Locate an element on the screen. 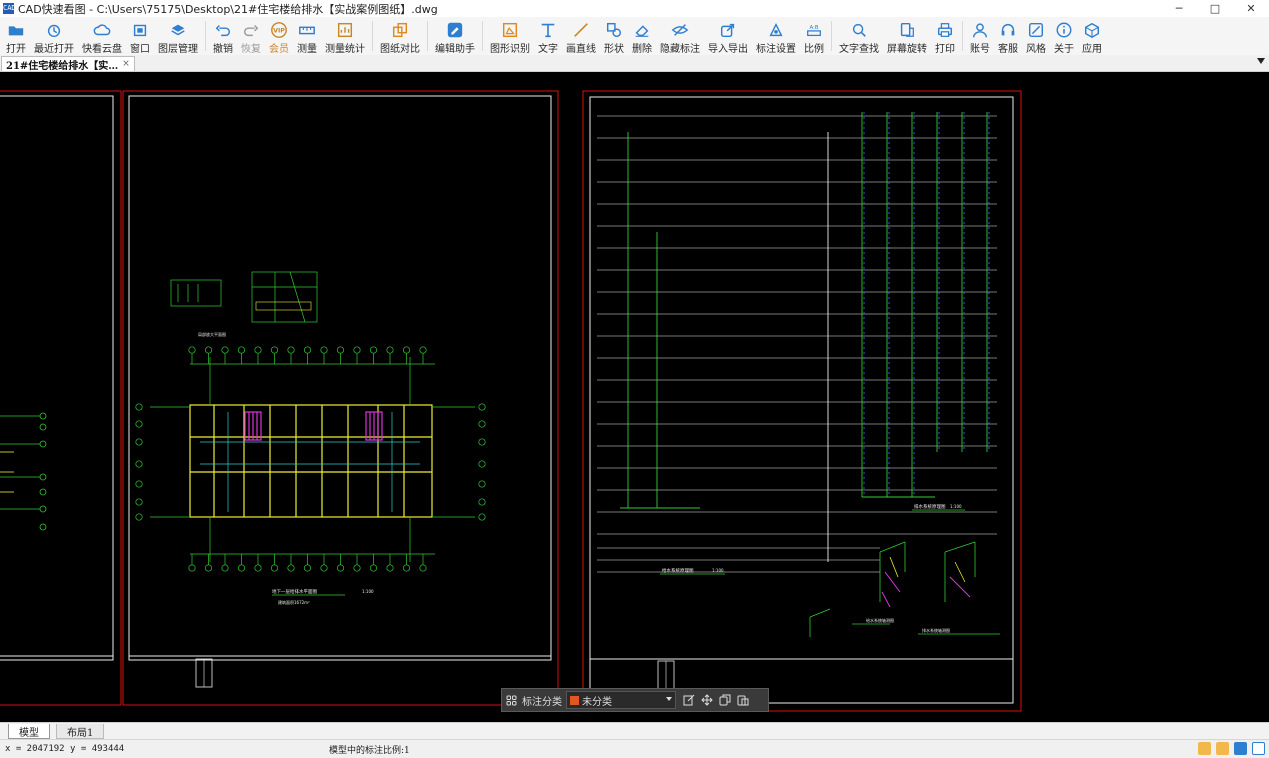  grid-menu-icon is located at coordinates (511, 700).